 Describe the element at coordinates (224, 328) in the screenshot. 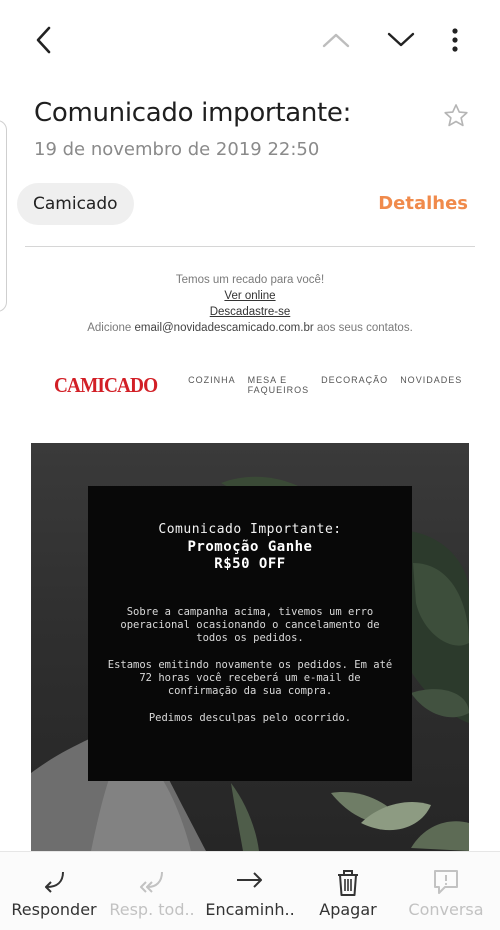

I see `sender-email: email@novidadescamicado.com.br` at that location.